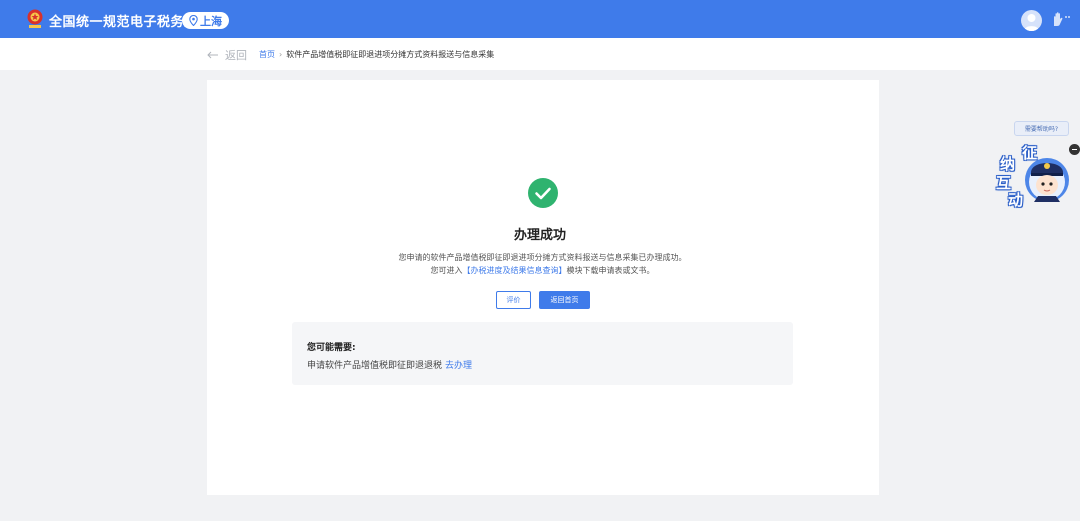 The width and height of the screenshot is (1080, 521). Describe the element at coordinates (193, 20) in the screenshot. I see `location-pin-icon` at that location.